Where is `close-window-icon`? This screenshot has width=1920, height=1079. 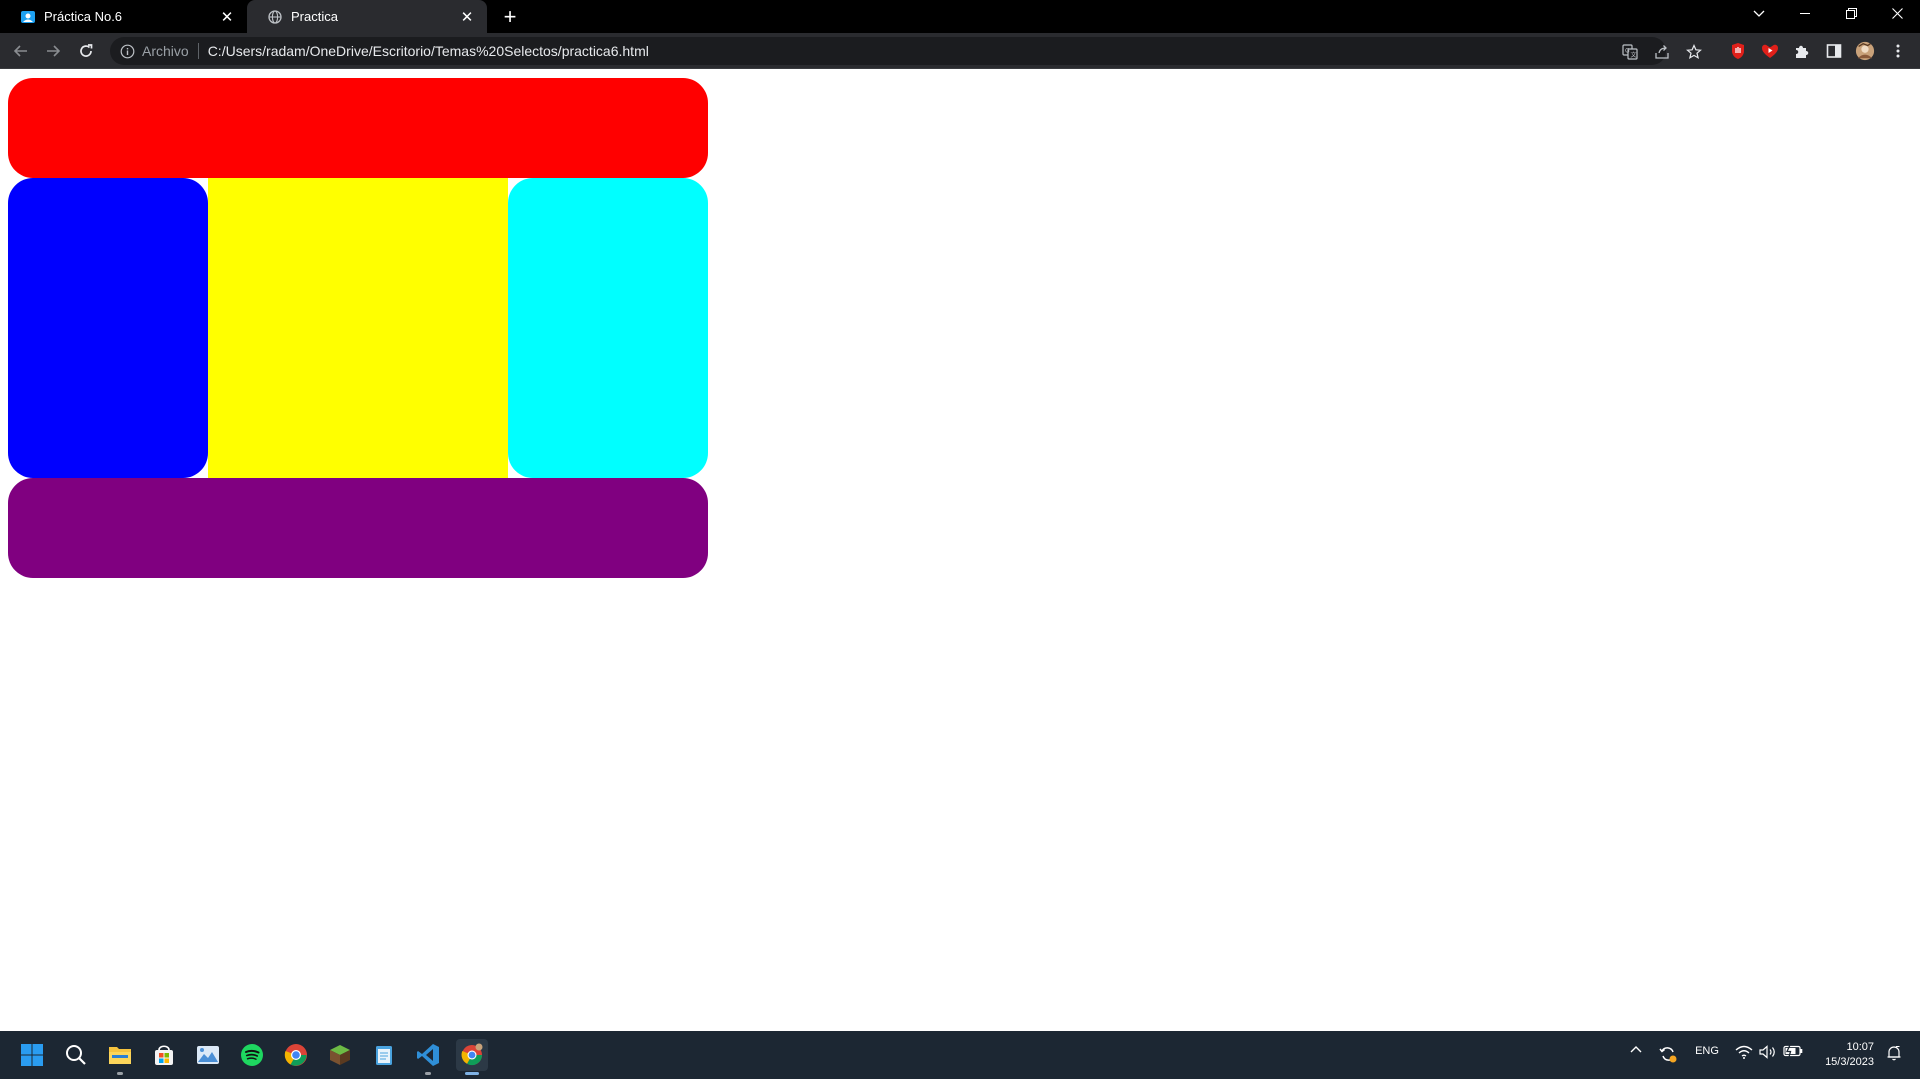
close-window-icon is located at coordinates (1897, 13).